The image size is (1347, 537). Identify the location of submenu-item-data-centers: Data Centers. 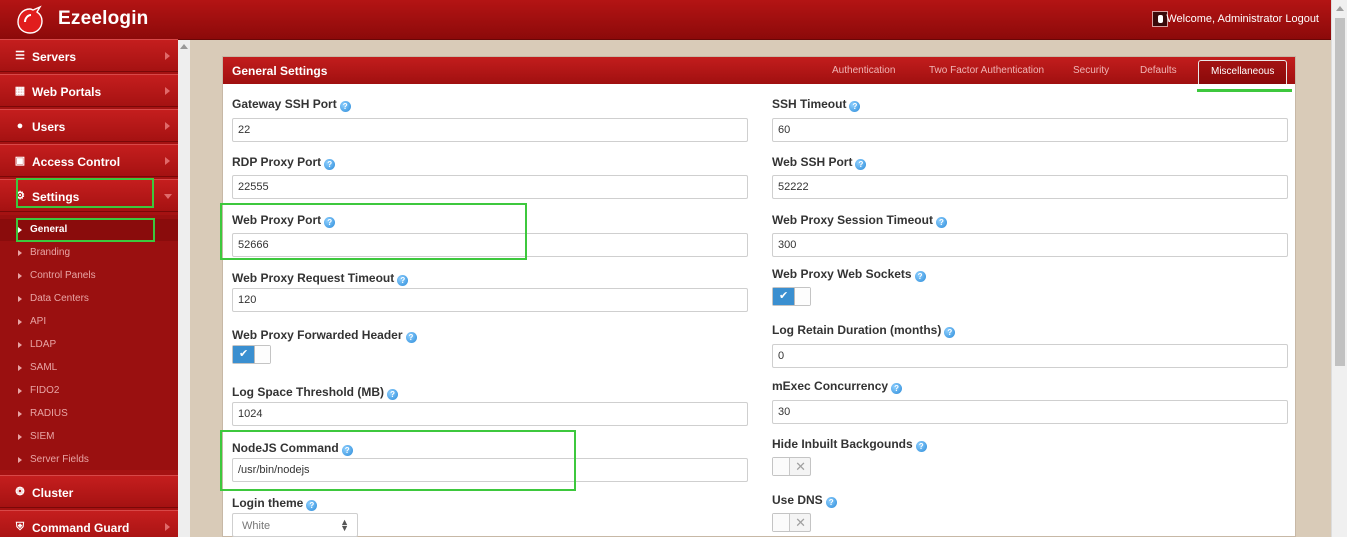
(89, 299).